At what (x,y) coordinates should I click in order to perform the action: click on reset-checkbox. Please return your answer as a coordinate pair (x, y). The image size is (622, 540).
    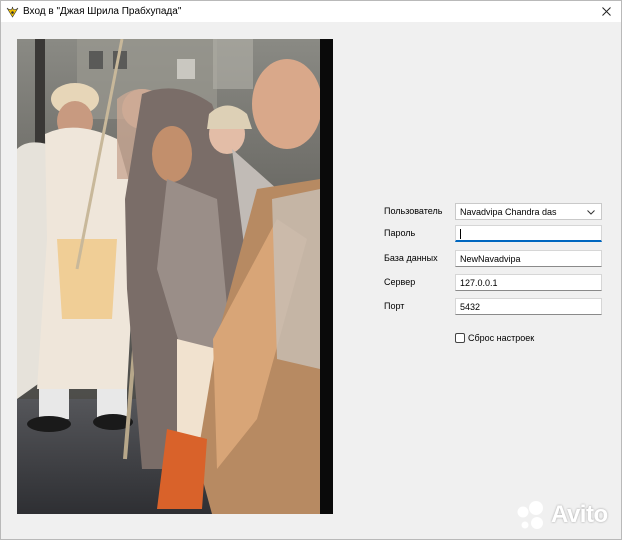
    Looking at the image, I should click on (460, 338).